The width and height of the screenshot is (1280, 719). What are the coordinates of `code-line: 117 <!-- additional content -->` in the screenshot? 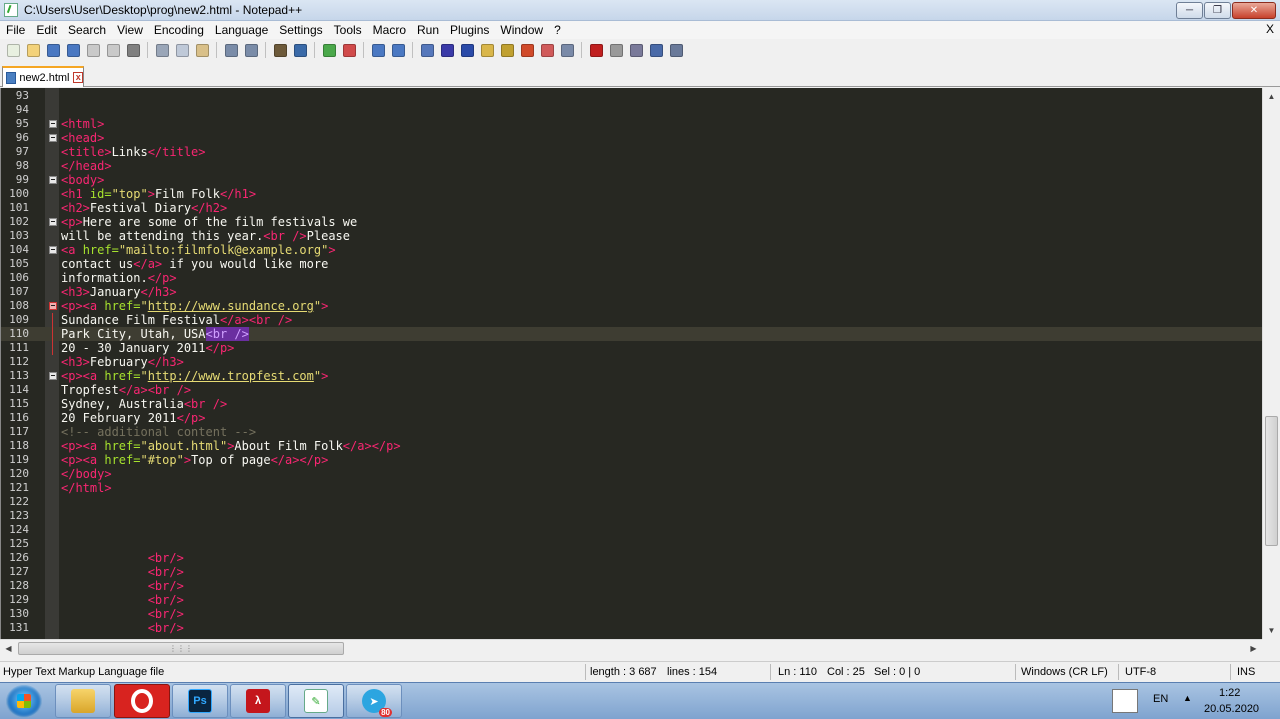 It's located at (631, 432).